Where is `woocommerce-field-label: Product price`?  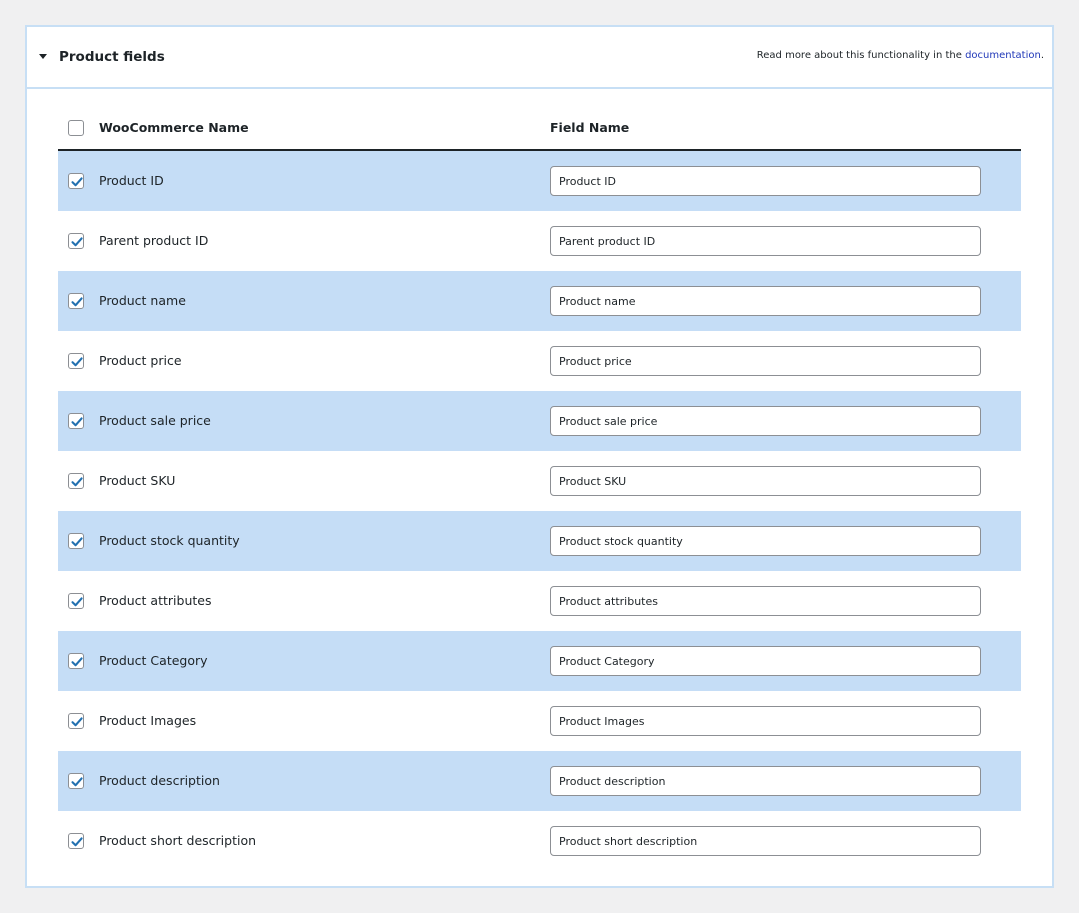 woocommerce-field-label: Product price is located at coordinates (140, 360).